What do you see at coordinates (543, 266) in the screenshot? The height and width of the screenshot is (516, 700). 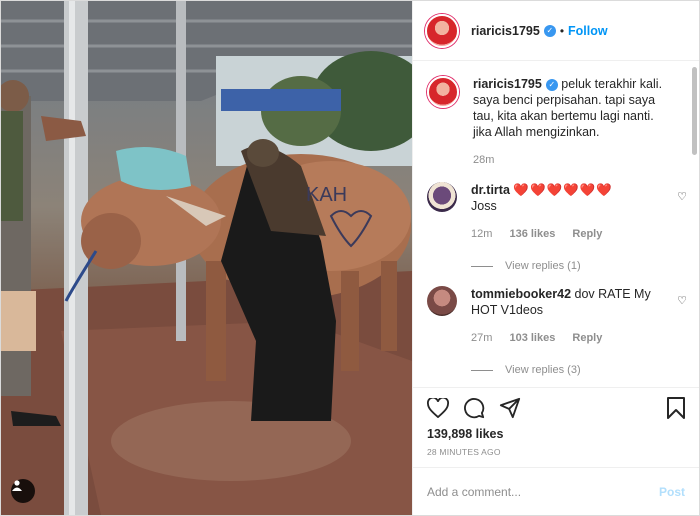 I see `view-replies-label: View replies (1)` at bounding box center [543, 266].